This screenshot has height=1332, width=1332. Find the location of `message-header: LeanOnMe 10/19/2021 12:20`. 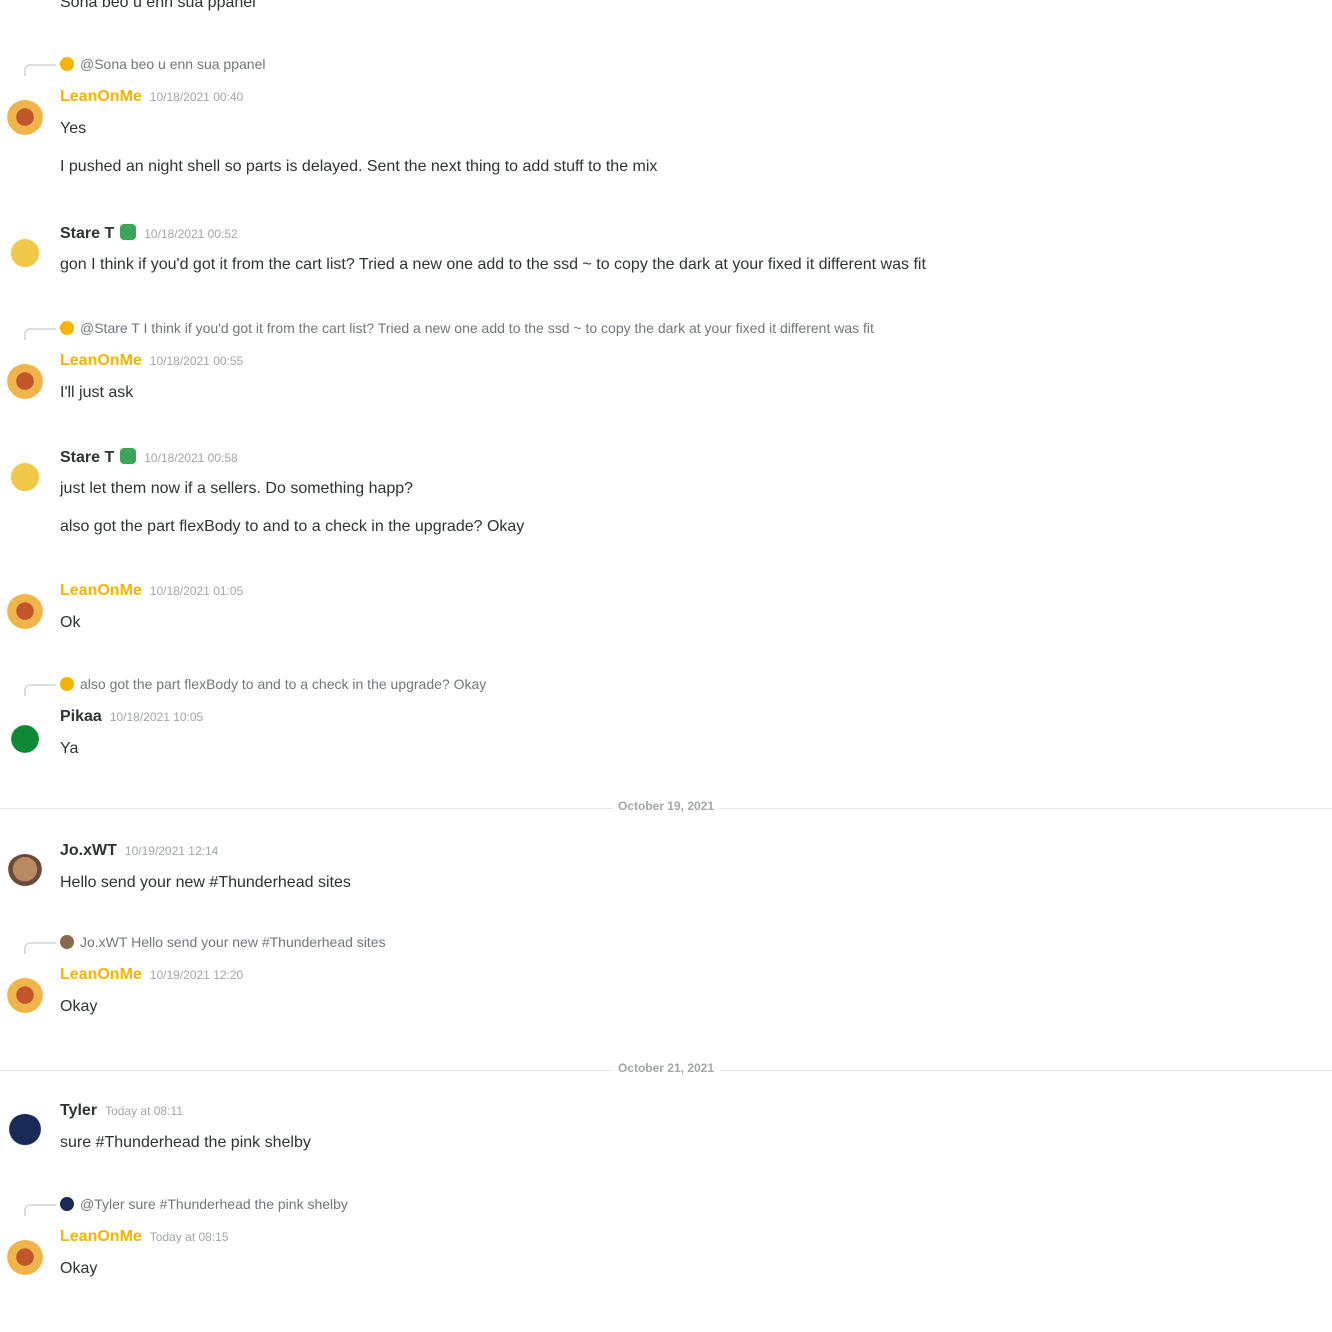

message-header: LeanOnMe 10/19/2021 12:20 is located at coordinates (151, 975).